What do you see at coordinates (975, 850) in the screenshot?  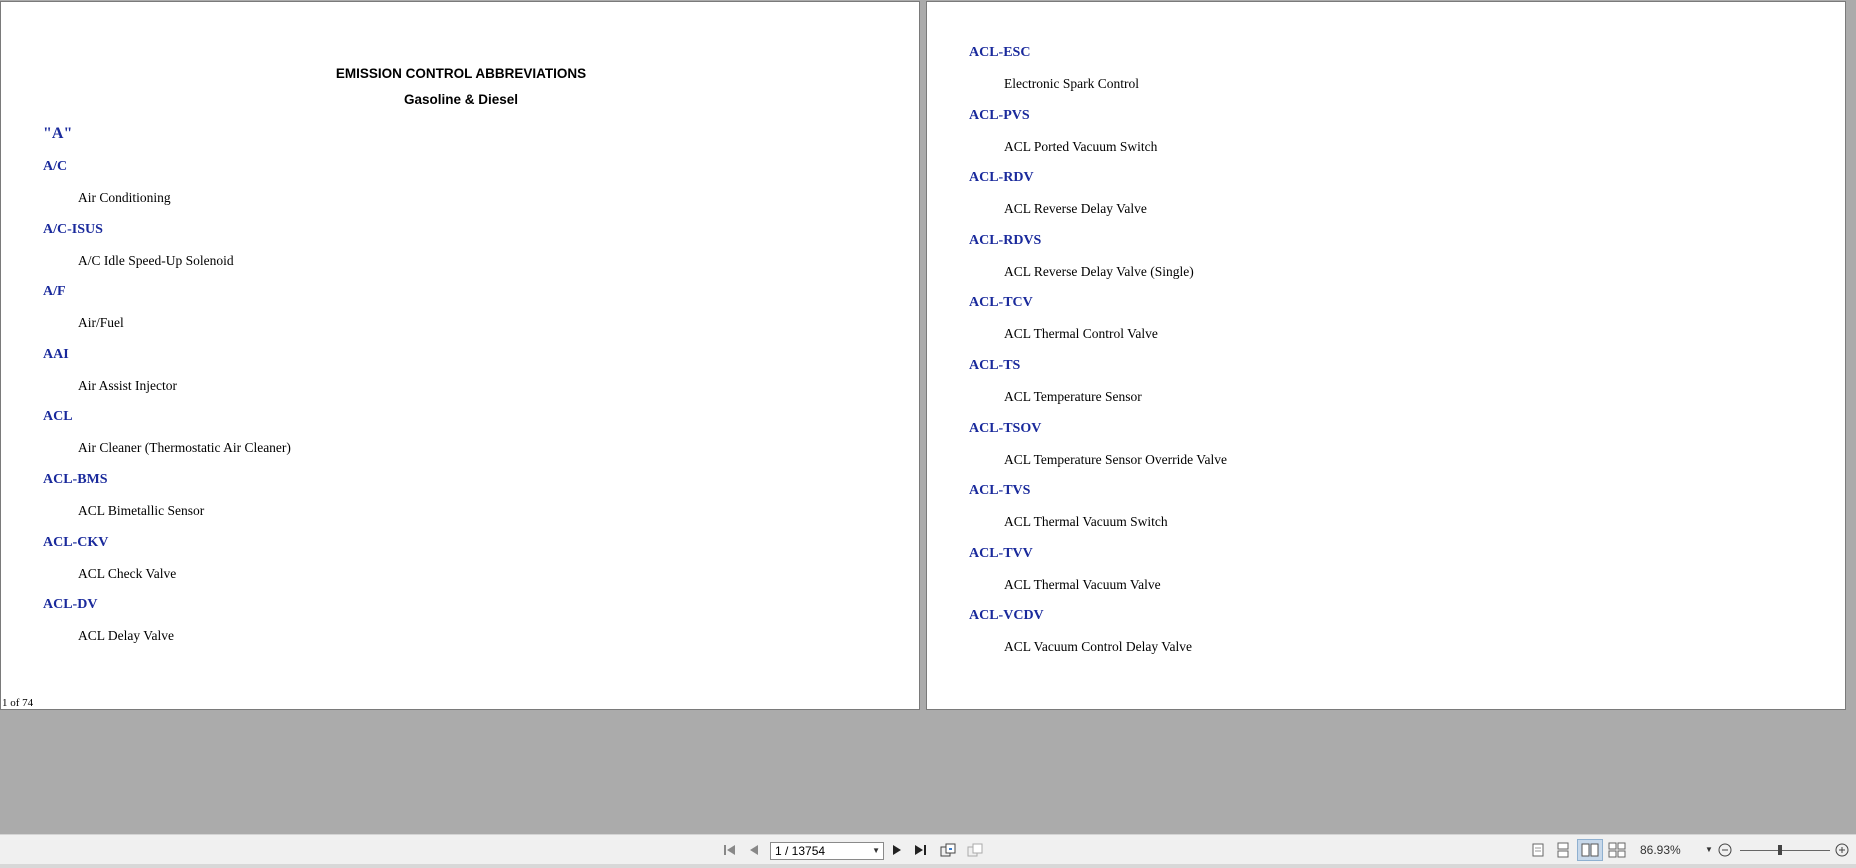 I see `next-view-icon` at bounding box center [975, 850].